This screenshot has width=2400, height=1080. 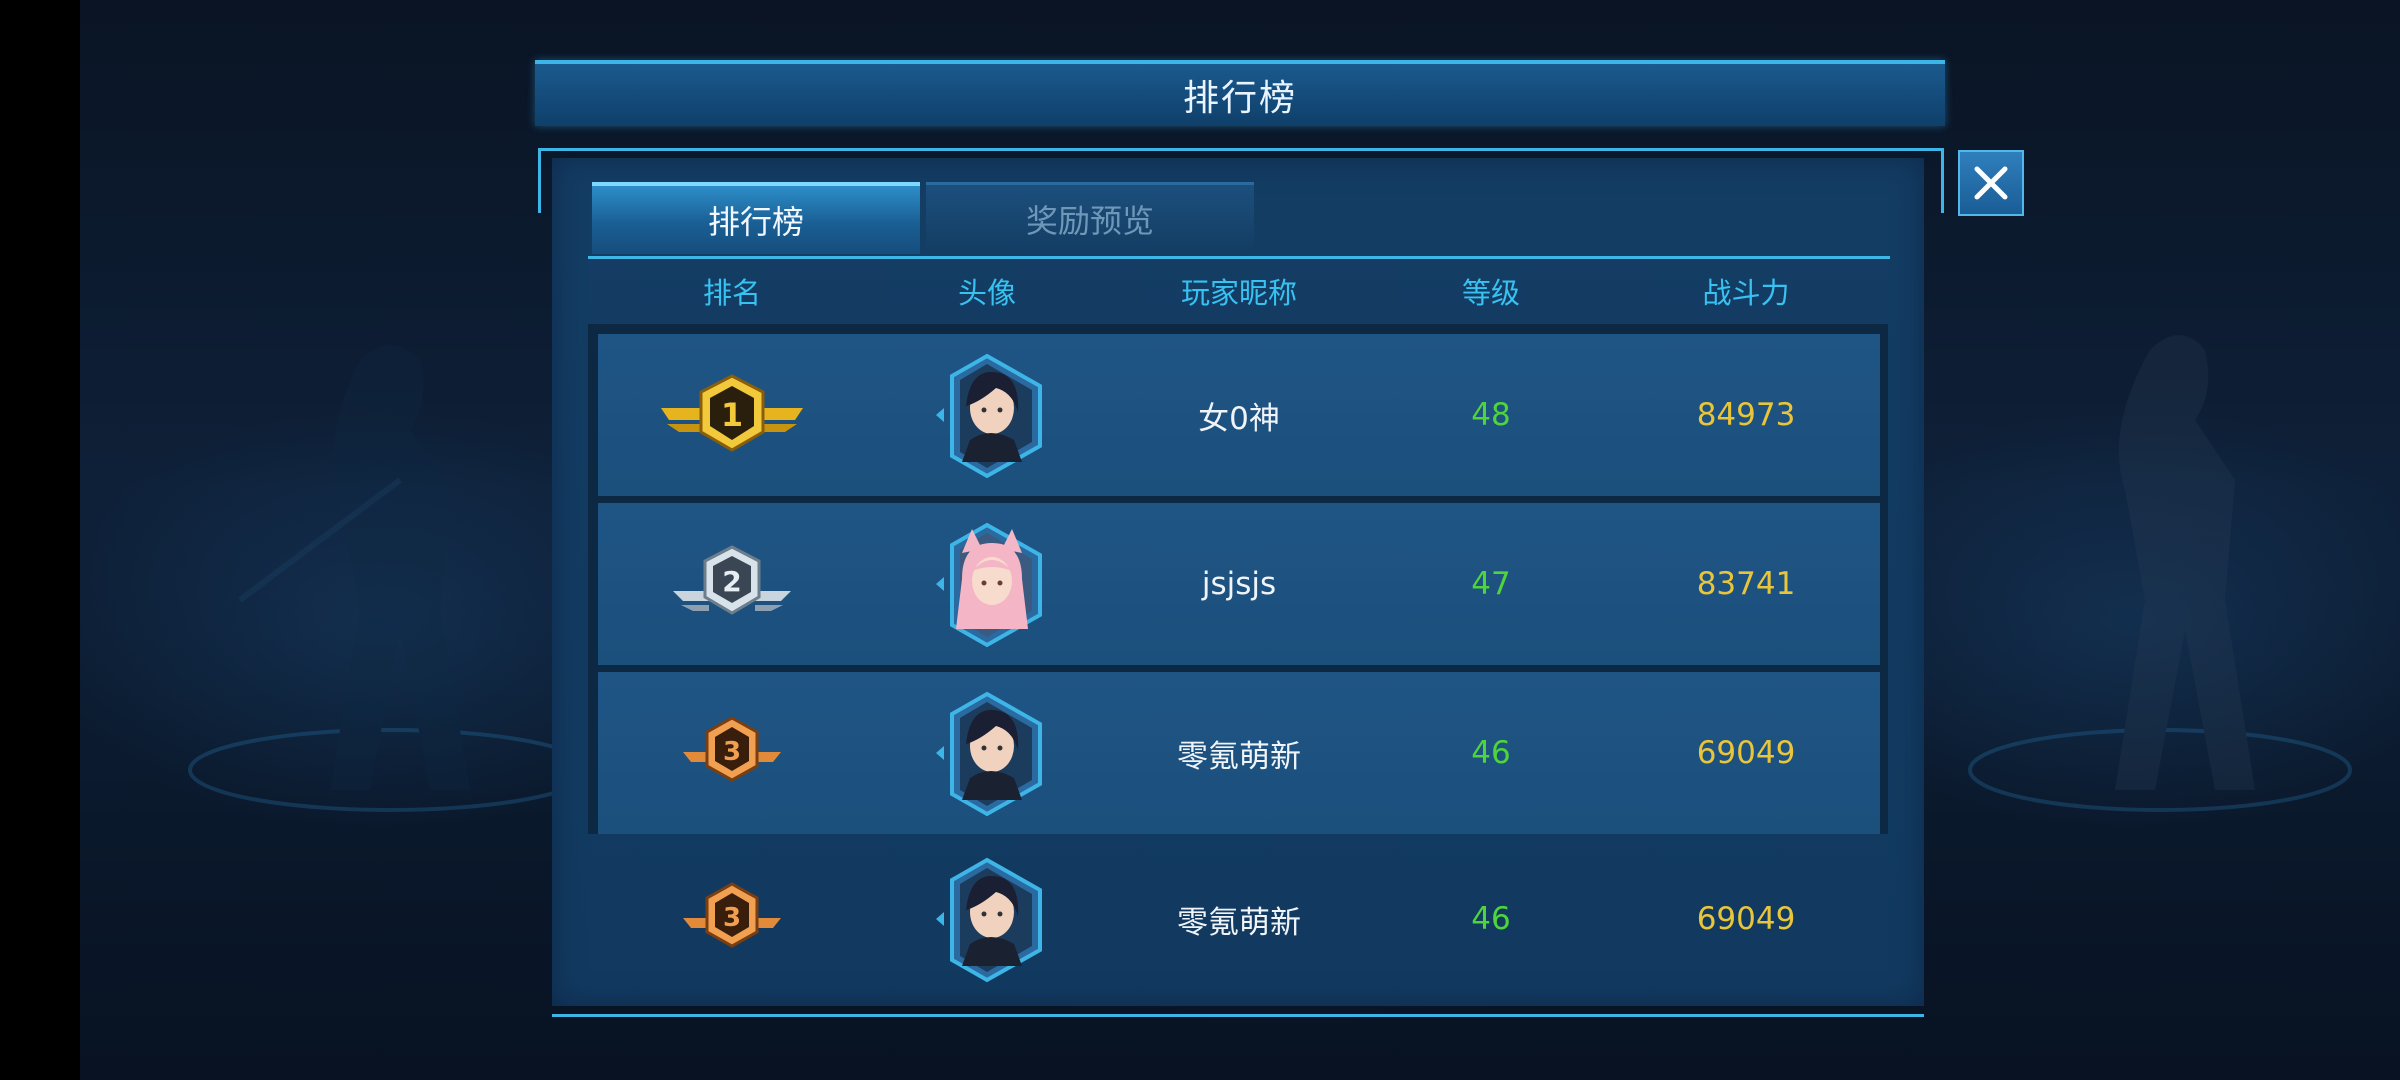 What do you see at coordinates (1239, 418) in the screenshot?
I see `player-nickname: 女0神` at bounding box center [1239, 418].